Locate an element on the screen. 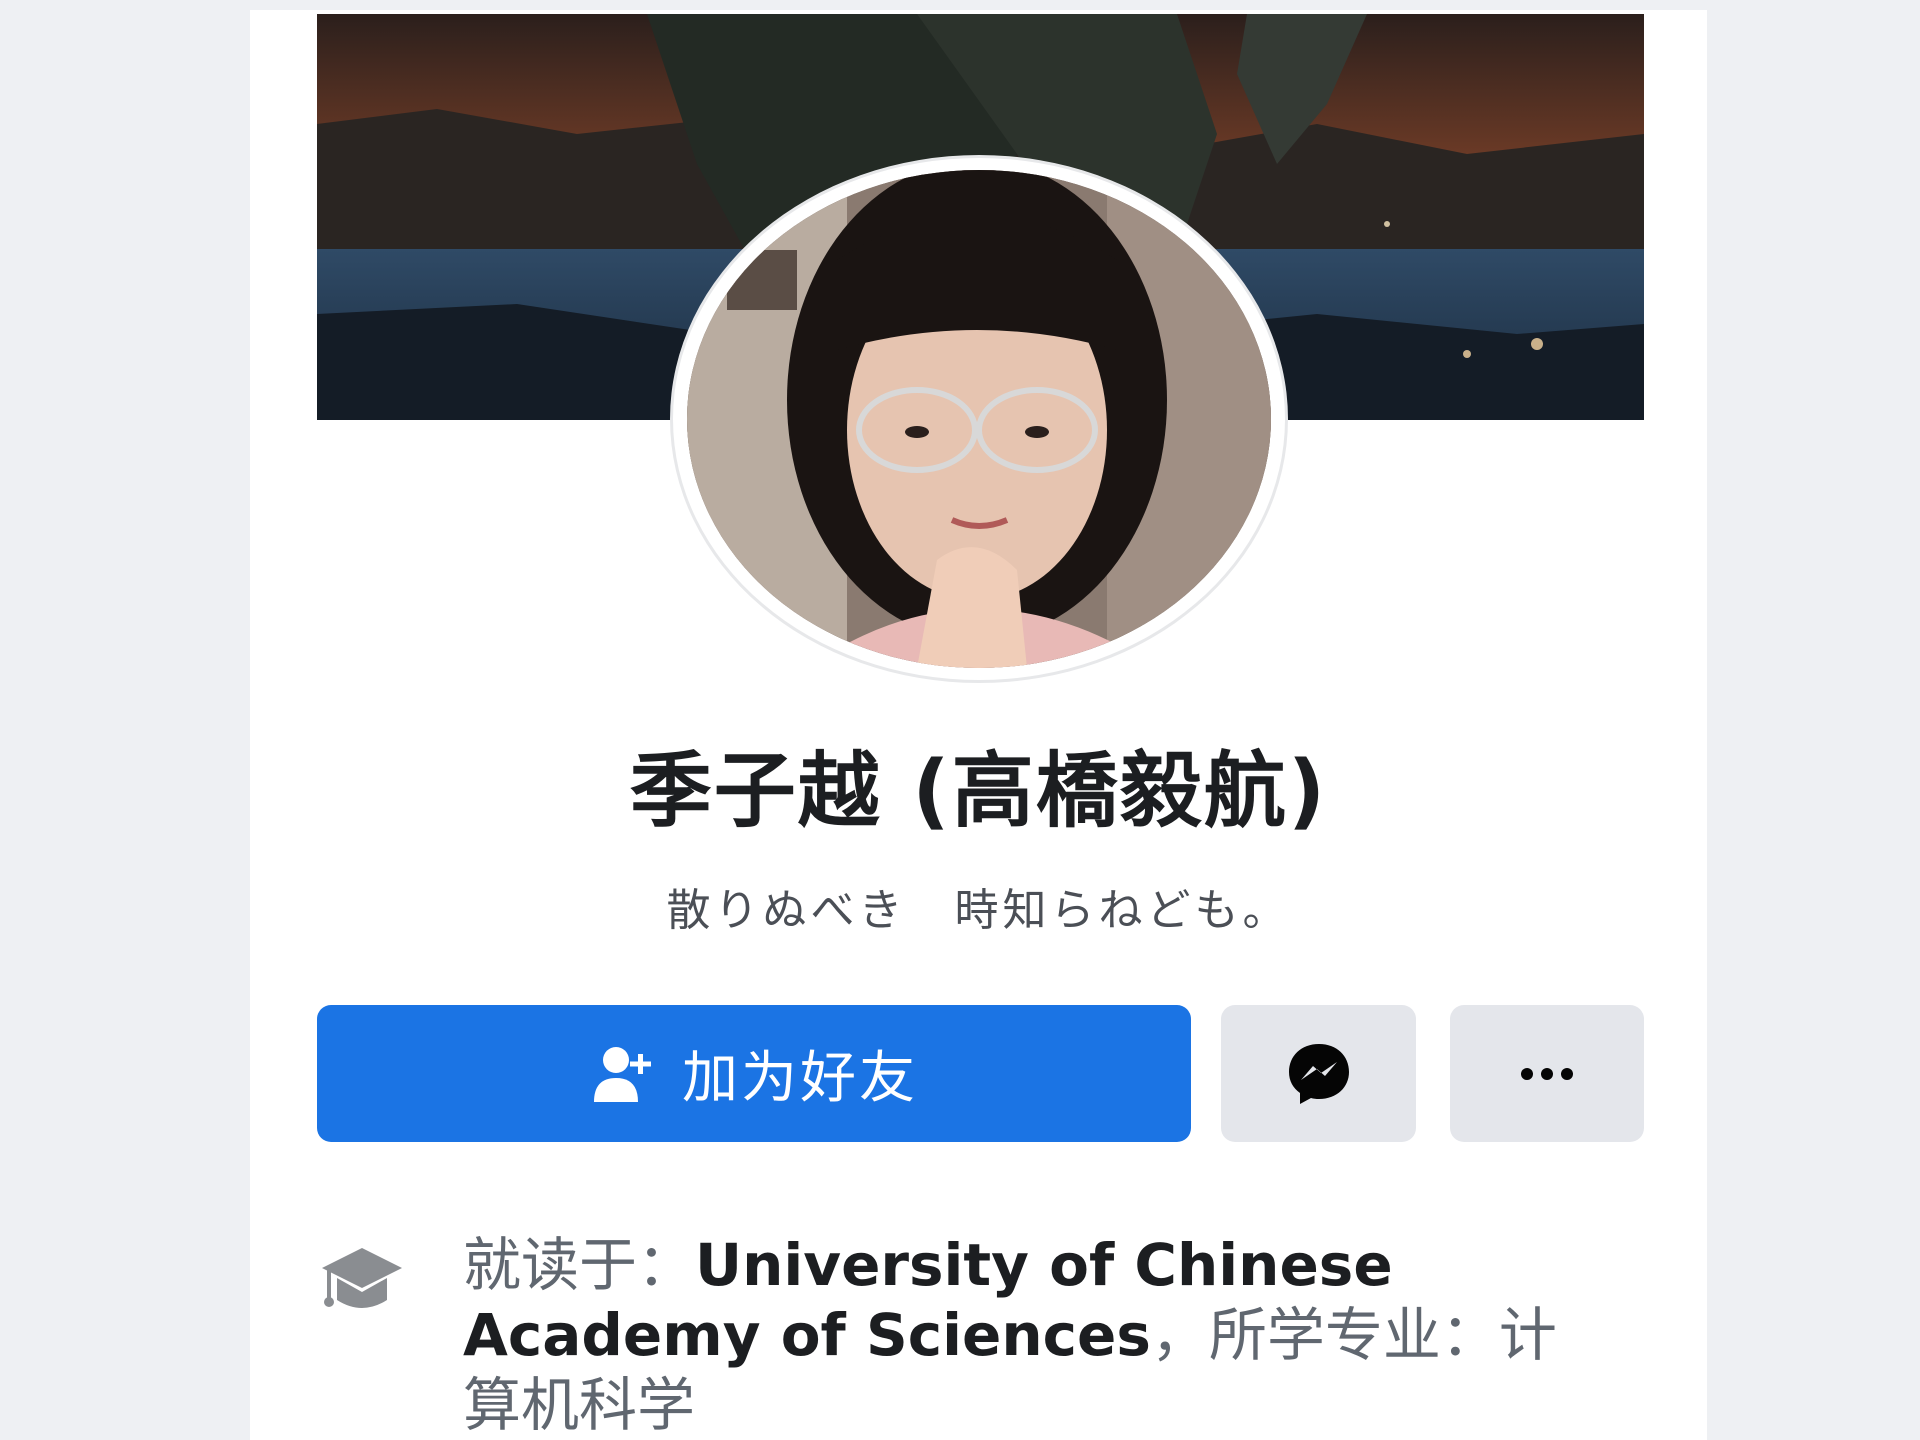 The image size is (1920, 1440). more-icon is located at coordinates (1547, 1073).